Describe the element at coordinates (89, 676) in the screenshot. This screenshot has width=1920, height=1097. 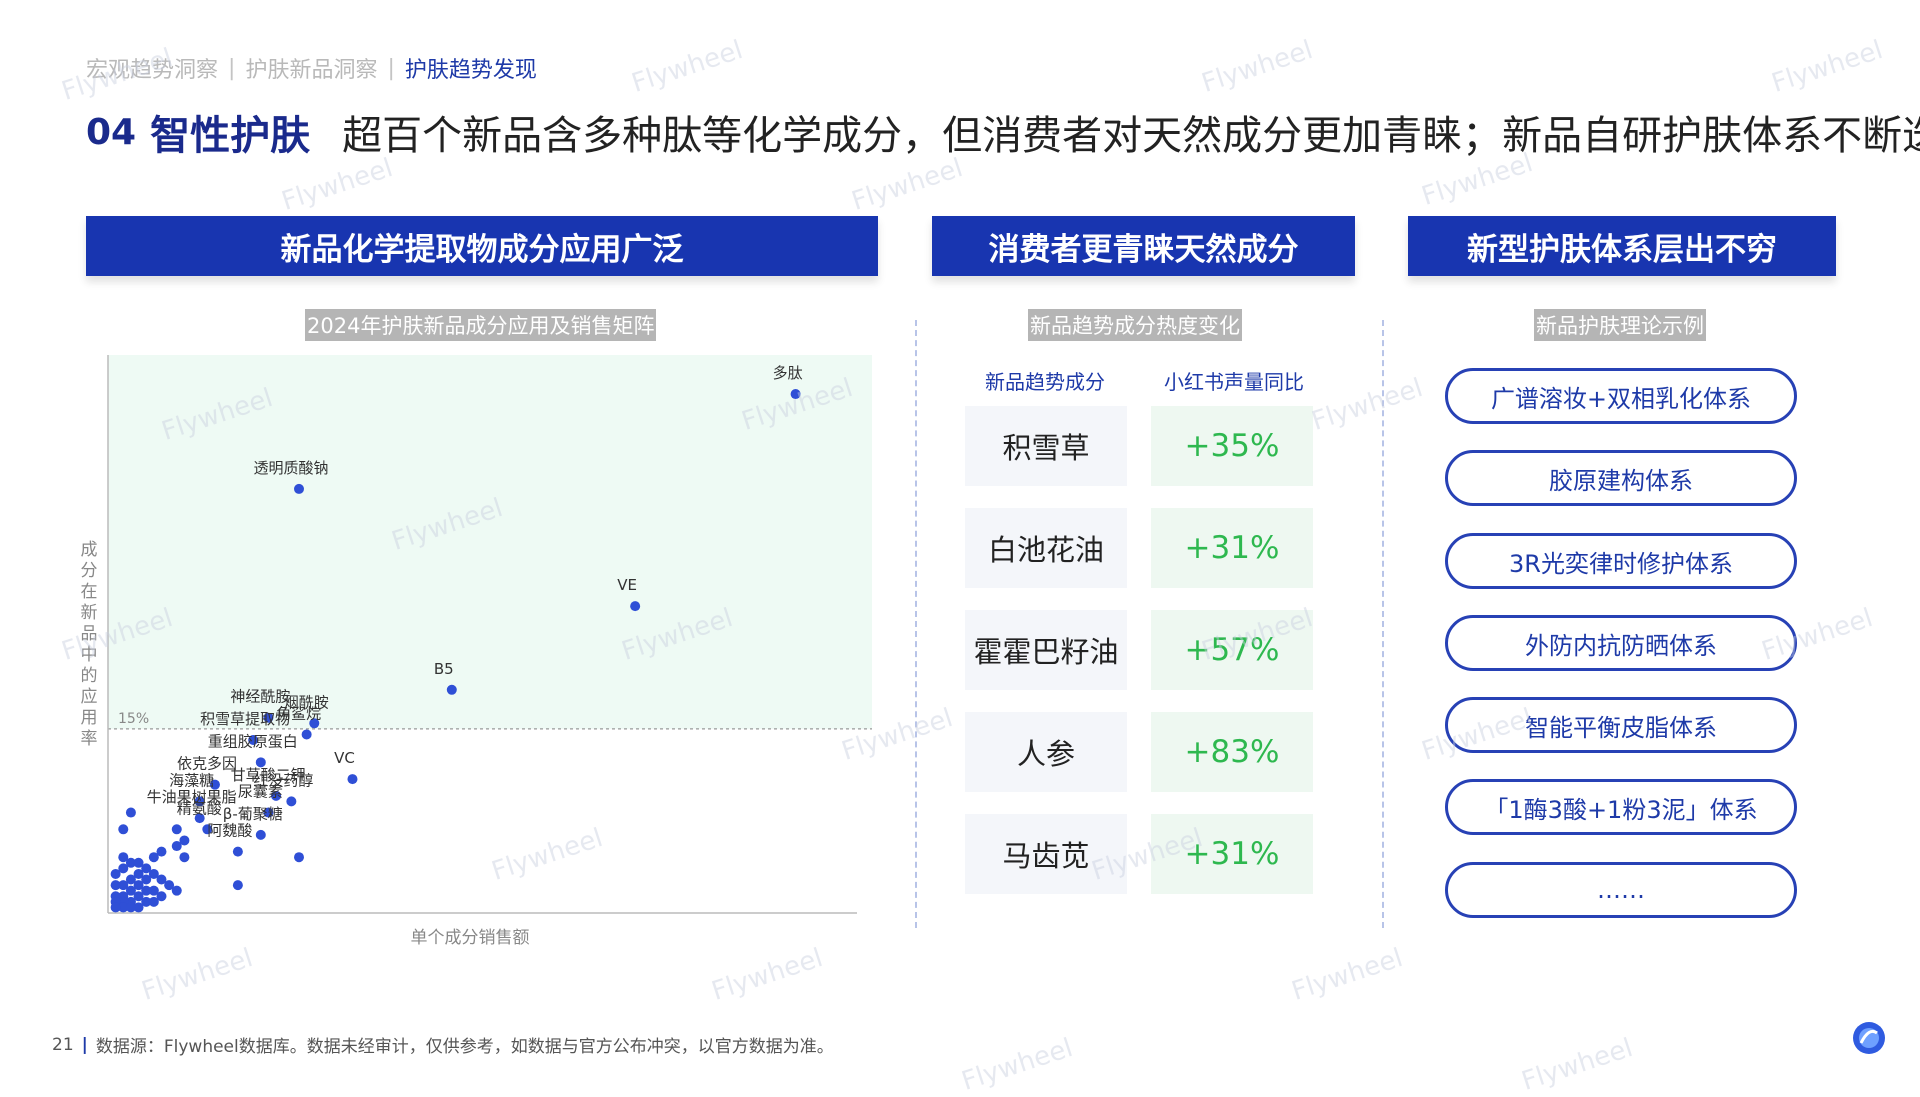
I see `y-axis-label-char: 的` at that location.